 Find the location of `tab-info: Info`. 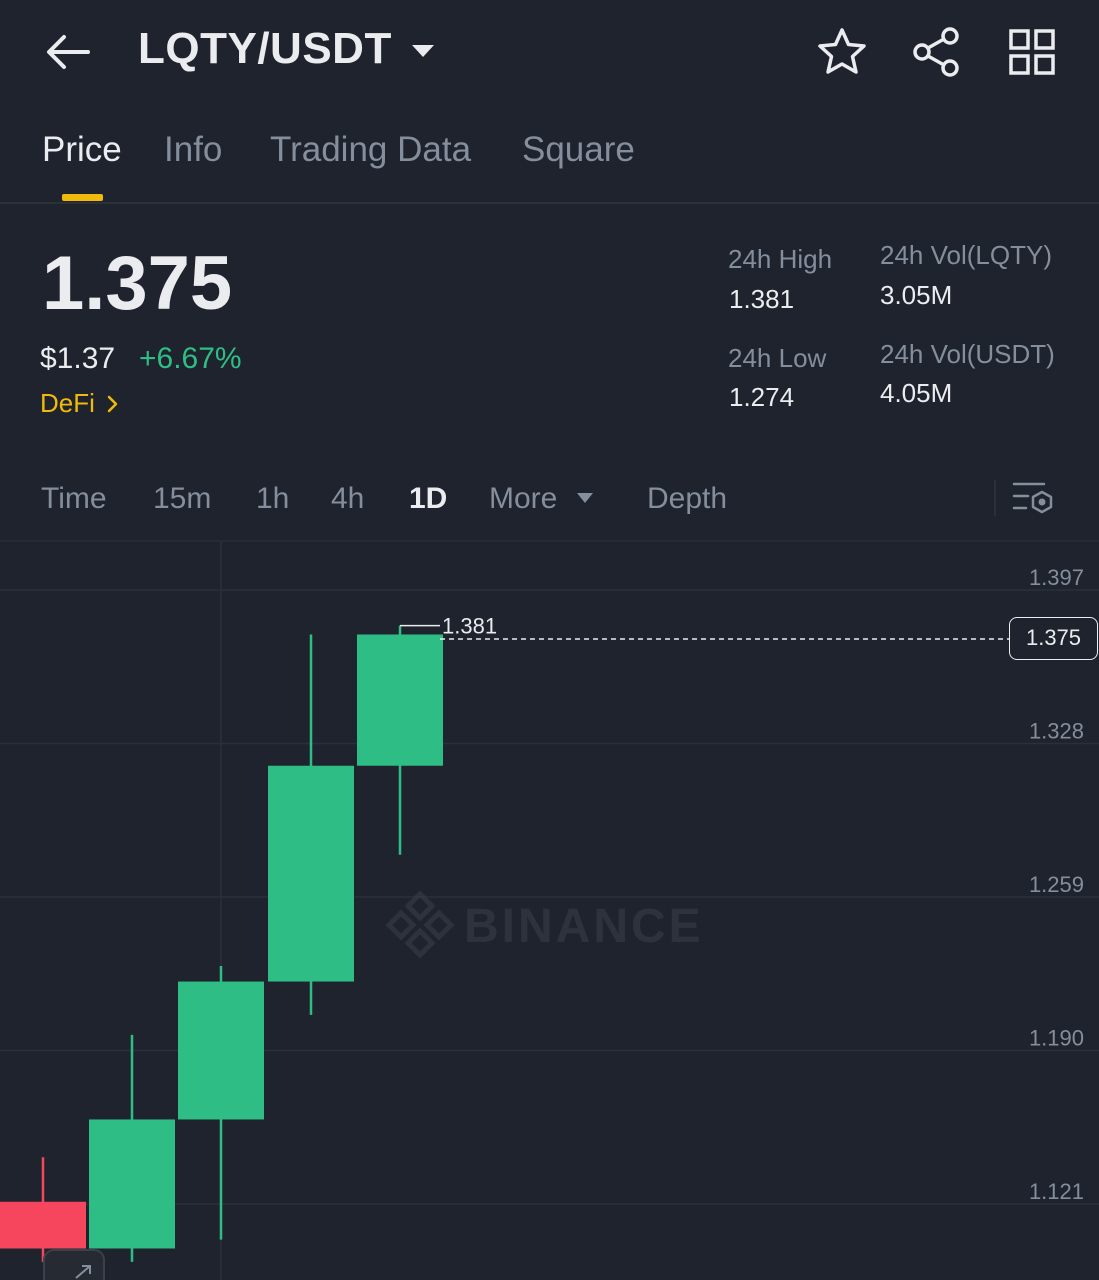

tab-info: Info is located at coordinates (193, 150).